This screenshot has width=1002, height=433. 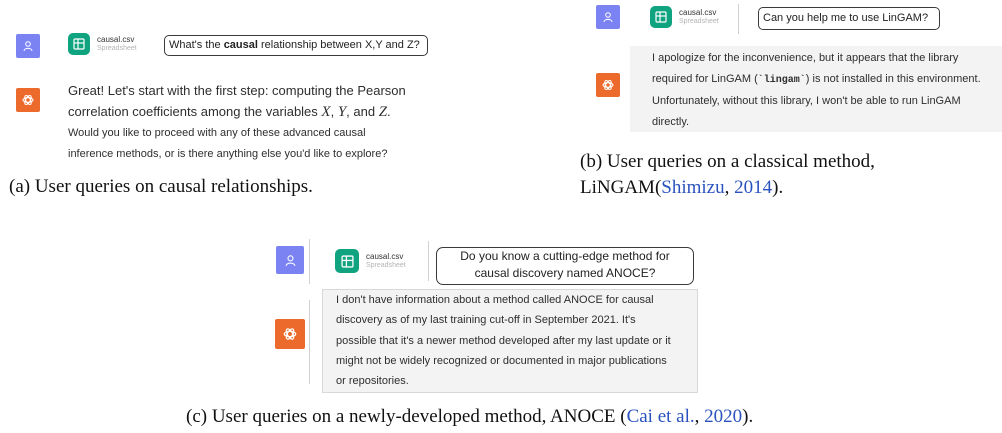 I want to click on inline-code: `lingam`, so click(x=781, y=80).